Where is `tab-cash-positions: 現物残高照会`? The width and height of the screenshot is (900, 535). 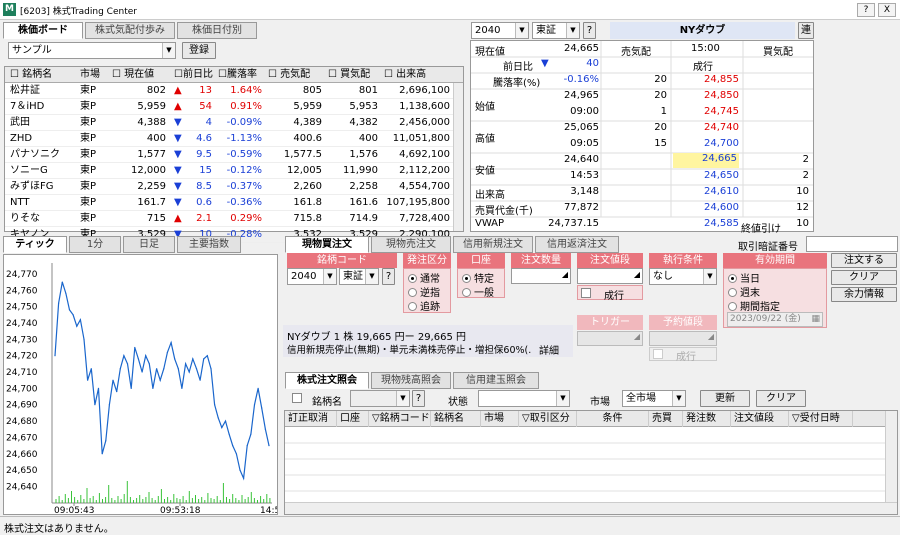
tab-cash-positions: 現物残高照会 is located at coordinates (411, 380).